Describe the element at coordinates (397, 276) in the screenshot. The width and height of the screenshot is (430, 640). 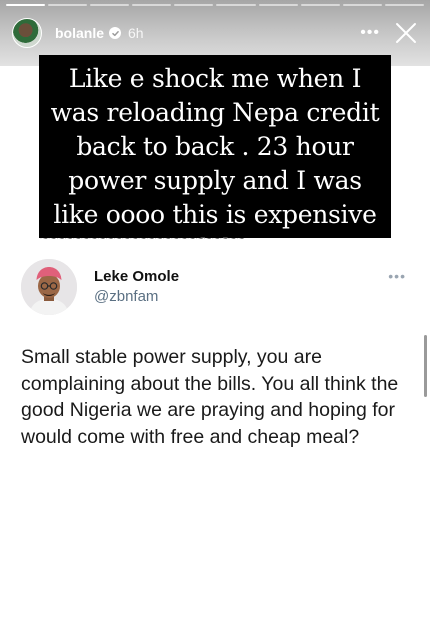
I see `tweet-more-icon: •••` at that location.